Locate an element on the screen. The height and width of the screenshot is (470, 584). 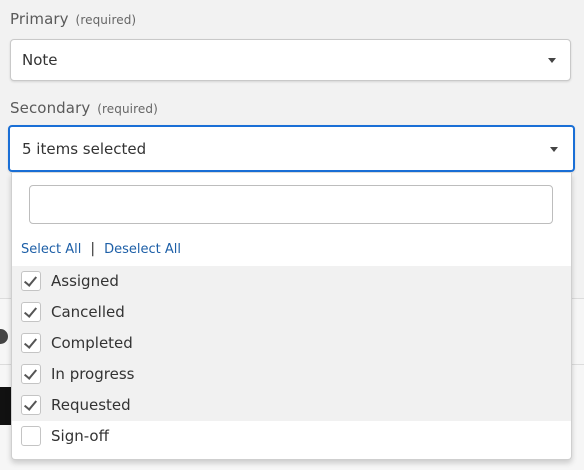
option-label: In progress is located at coordinates (93, 374).